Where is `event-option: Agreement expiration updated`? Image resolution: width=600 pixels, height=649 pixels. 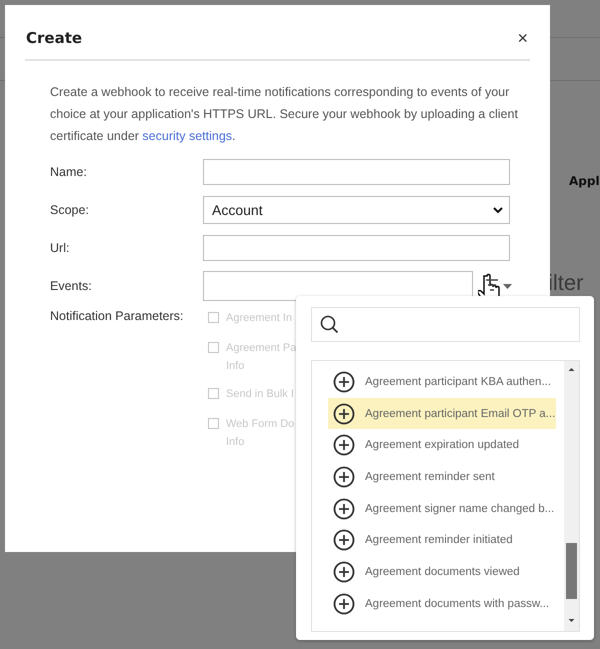
event-option: Agreement expiration updated is located at coordinates (442, 445).